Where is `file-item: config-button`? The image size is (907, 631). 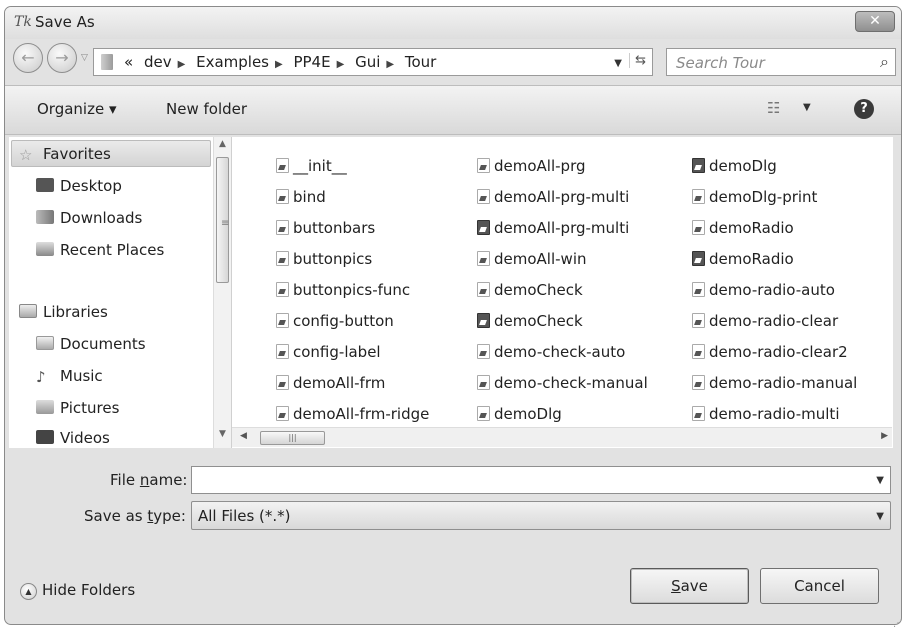 file-item: config-button is located at coordinates (335, 321).